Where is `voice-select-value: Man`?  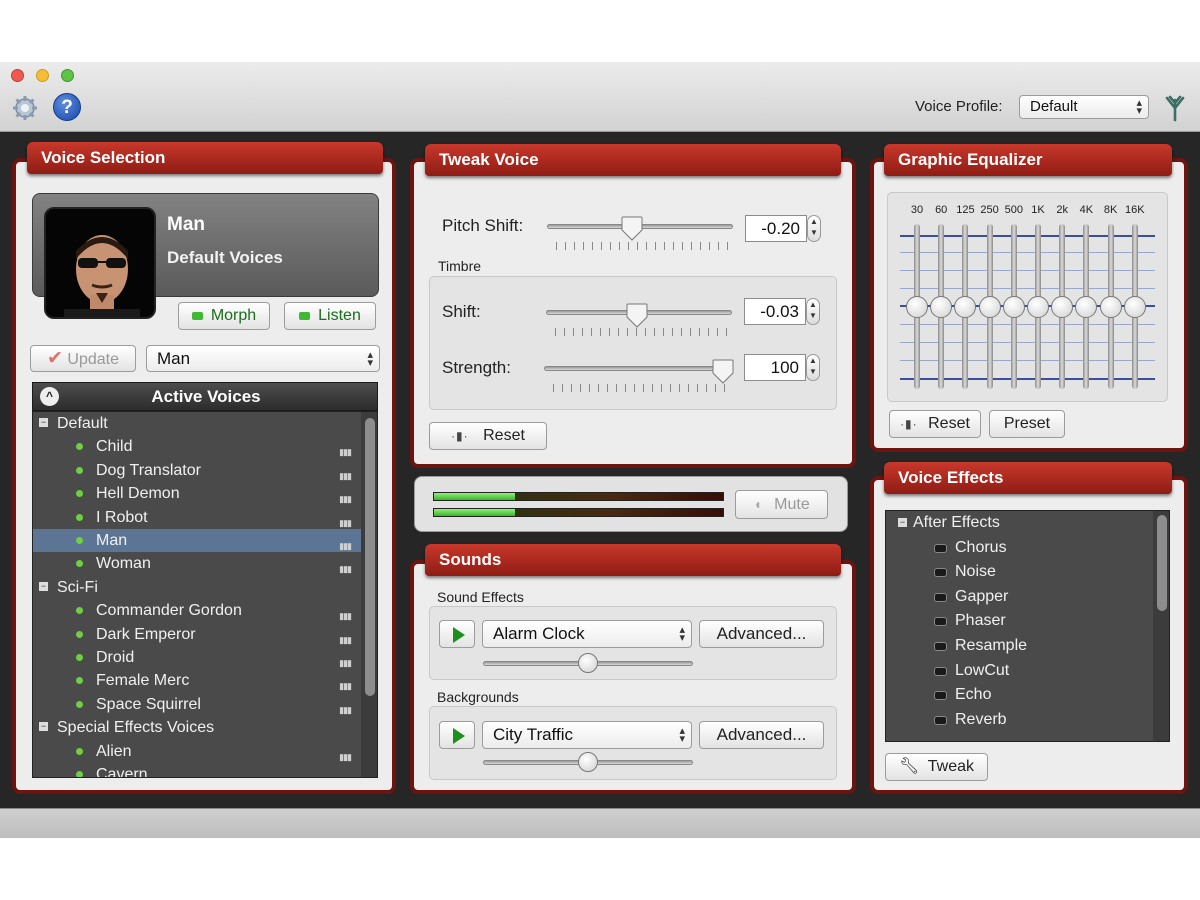 voice-select-value: Man is located at coordinates (174, 358).